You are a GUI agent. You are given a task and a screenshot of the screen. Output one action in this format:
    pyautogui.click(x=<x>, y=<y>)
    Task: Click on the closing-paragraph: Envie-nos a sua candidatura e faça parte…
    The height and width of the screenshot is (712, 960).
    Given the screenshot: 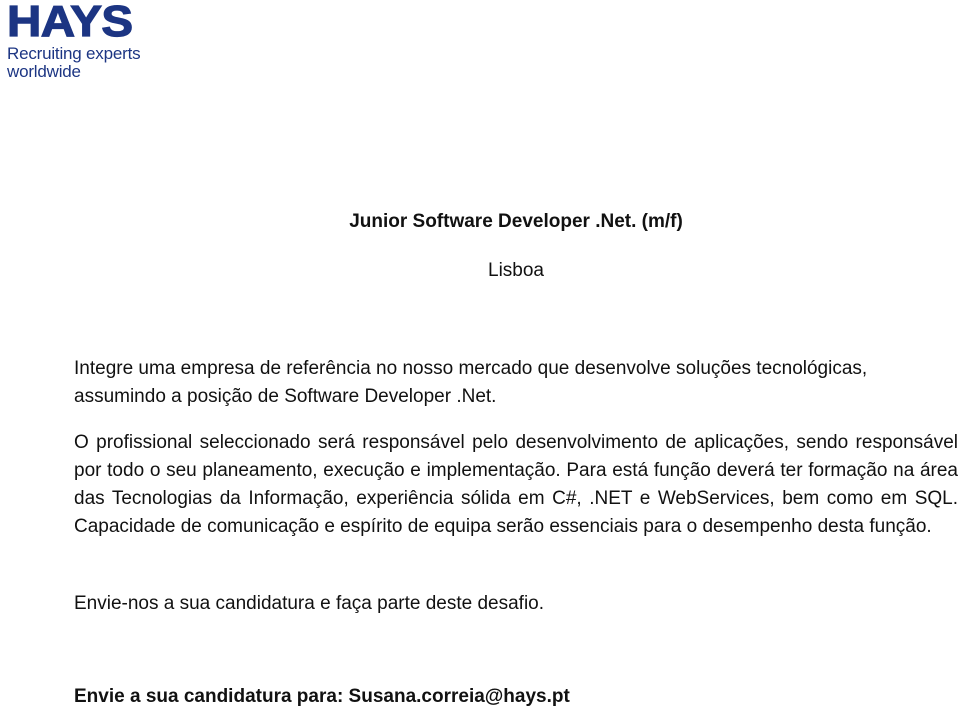 What is the action you would take?
    pyautogui.click(x=309, y=603)
    